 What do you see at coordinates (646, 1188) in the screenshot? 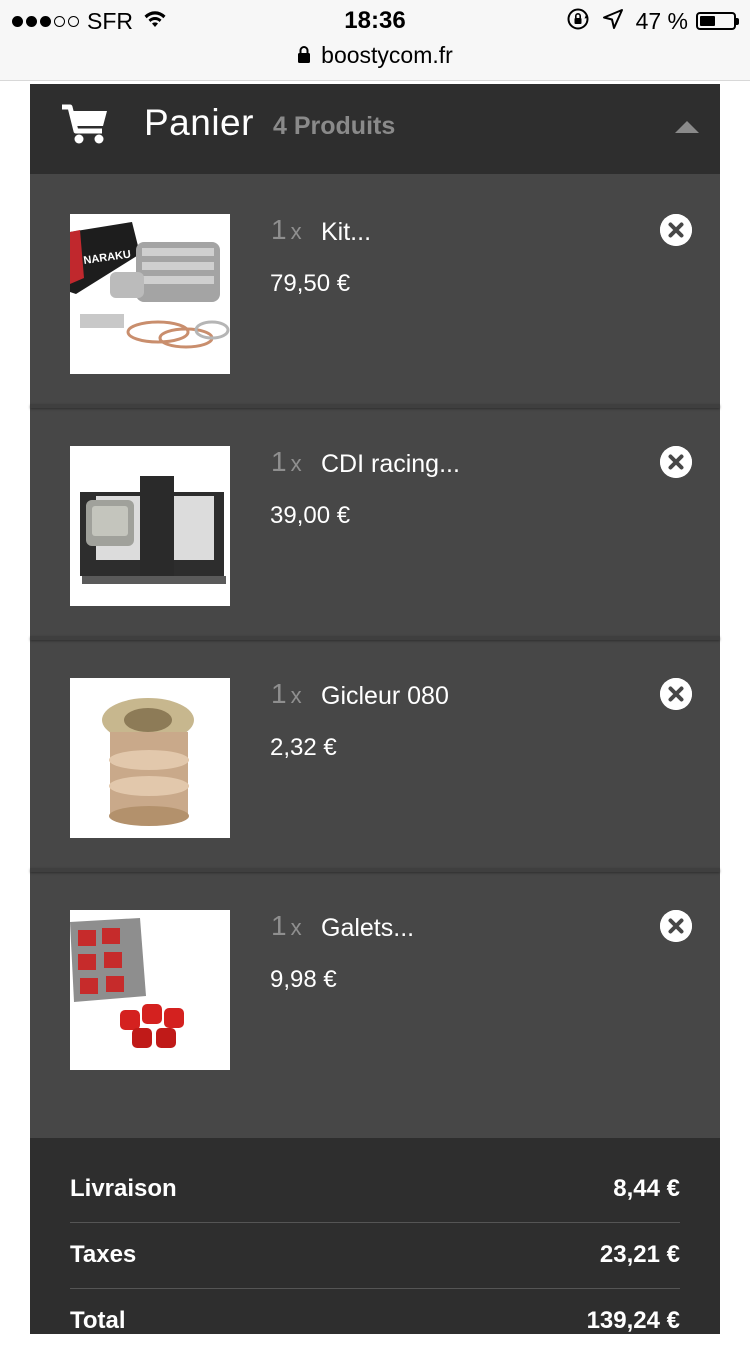
I see `shipping-value: 8,44 €` at bounding box center [646, 1188].